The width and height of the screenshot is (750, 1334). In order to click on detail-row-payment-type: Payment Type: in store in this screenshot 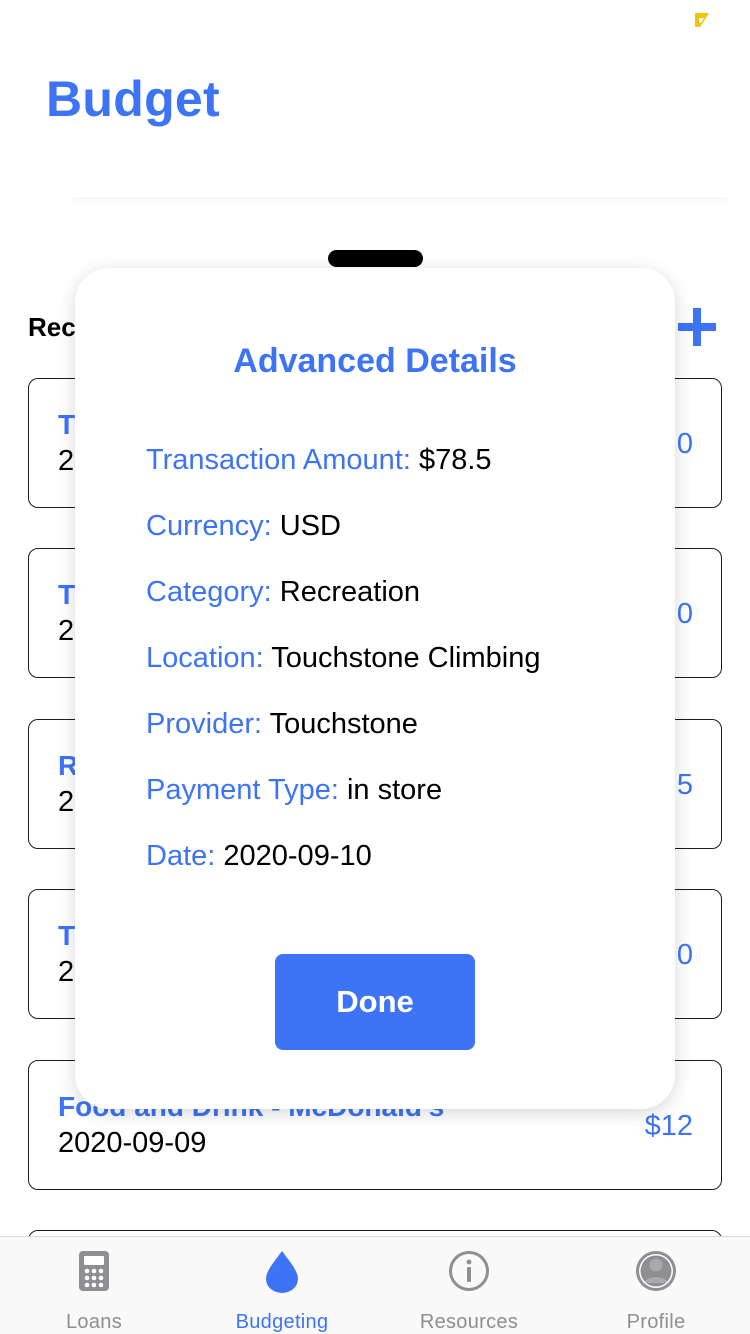, I will do `click(294, 790)`.